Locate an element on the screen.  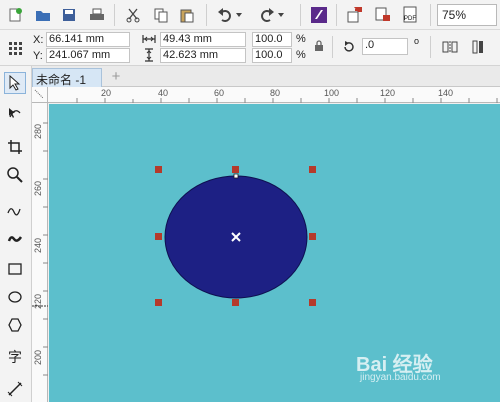
import-icon is located at coordinates (355, 15).